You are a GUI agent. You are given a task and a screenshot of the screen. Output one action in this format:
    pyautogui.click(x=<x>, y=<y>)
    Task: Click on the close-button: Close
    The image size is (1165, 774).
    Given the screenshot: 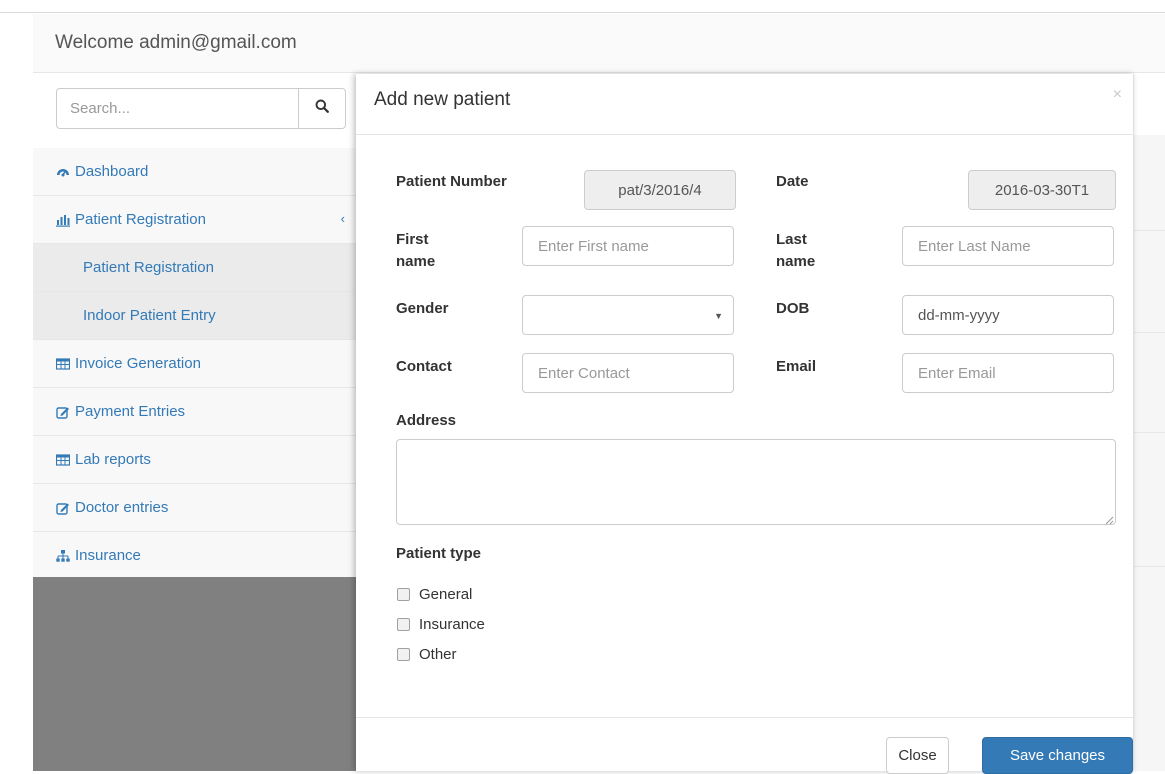 What is the action you would take?
    pyautogui.click(x=917, y=755)
    